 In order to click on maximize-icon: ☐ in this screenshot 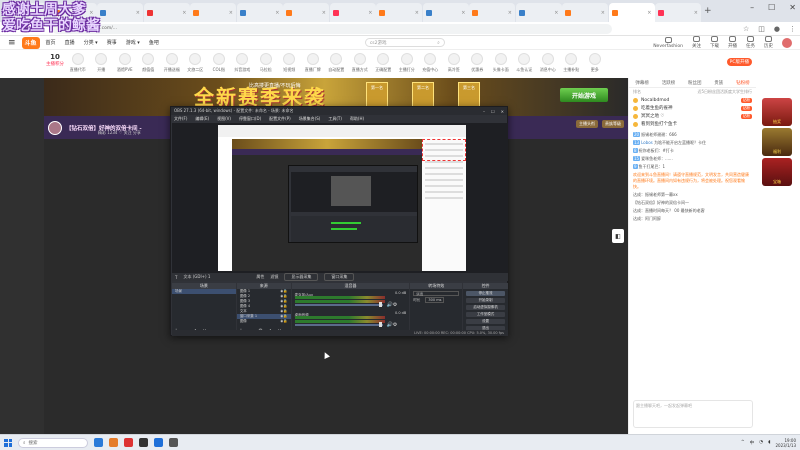, I will do `click(771, 7)`.